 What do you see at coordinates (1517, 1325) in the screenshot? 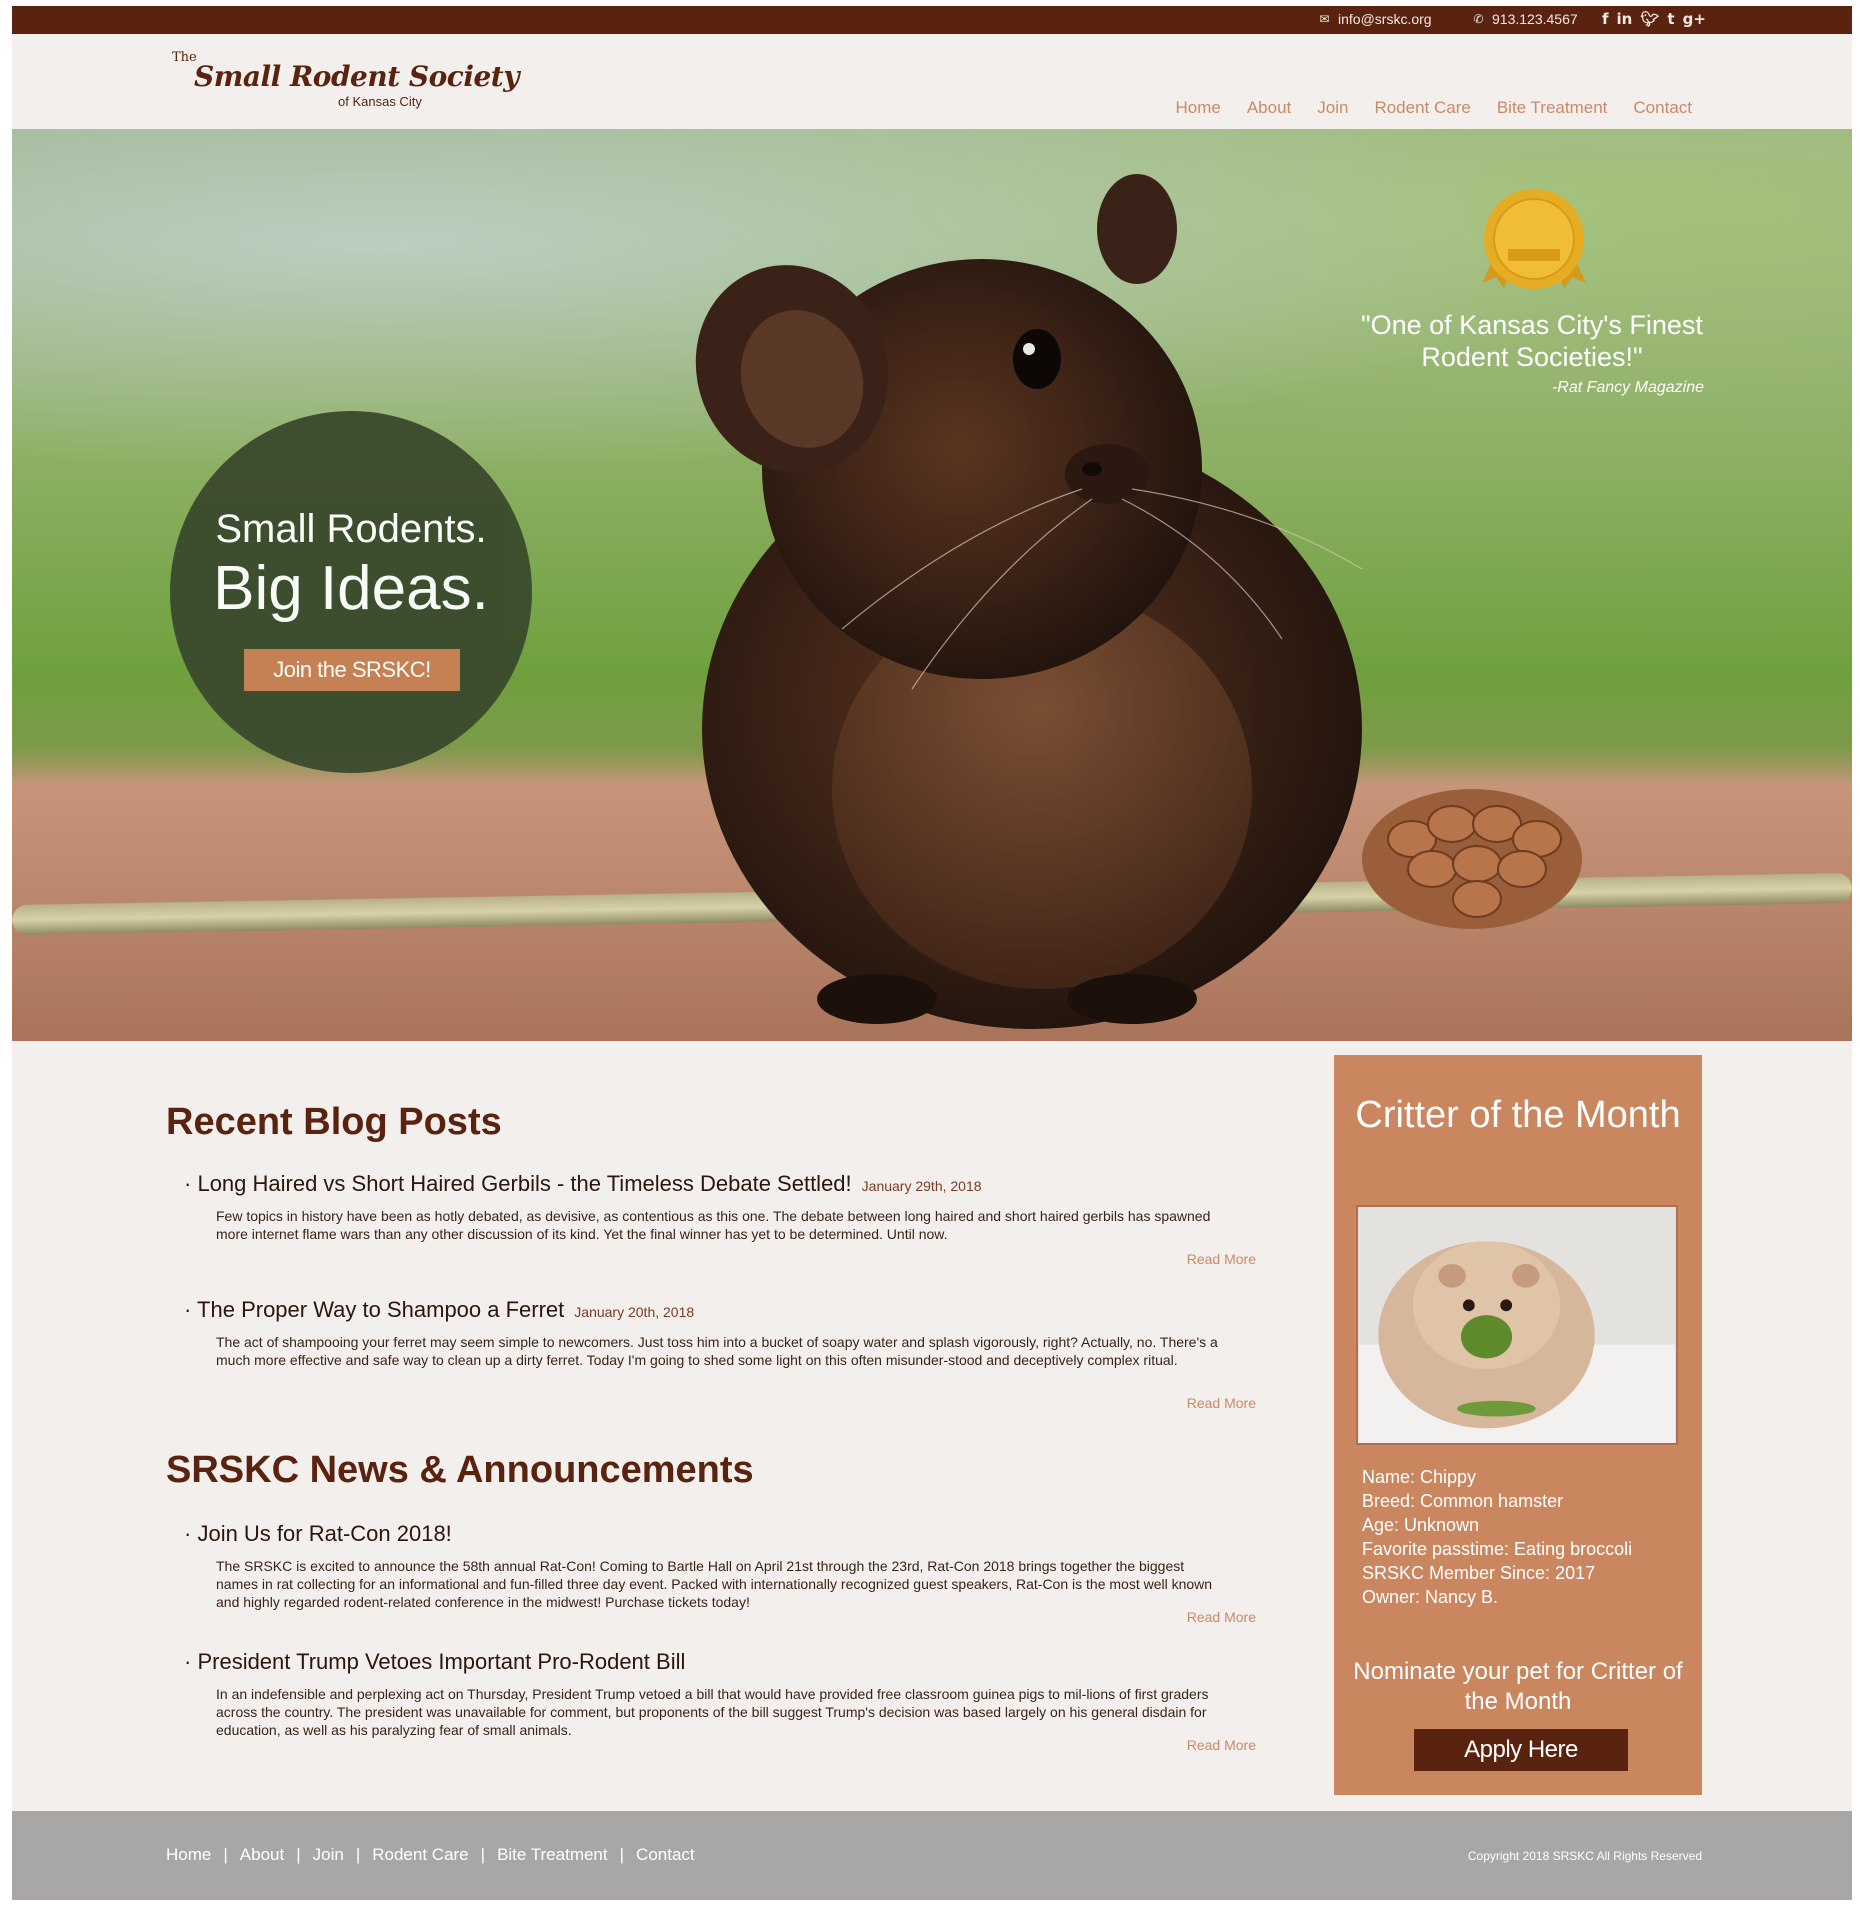
I see `hamster-photo` at bounding box center [1517, 1325].